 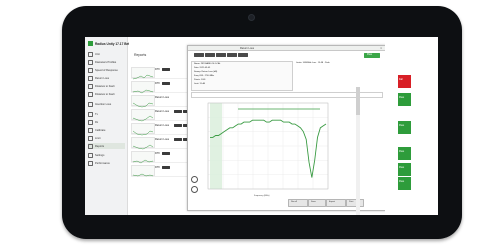 I want to click on sidebar-item-reports: Reports, so click(x=106, y=146).